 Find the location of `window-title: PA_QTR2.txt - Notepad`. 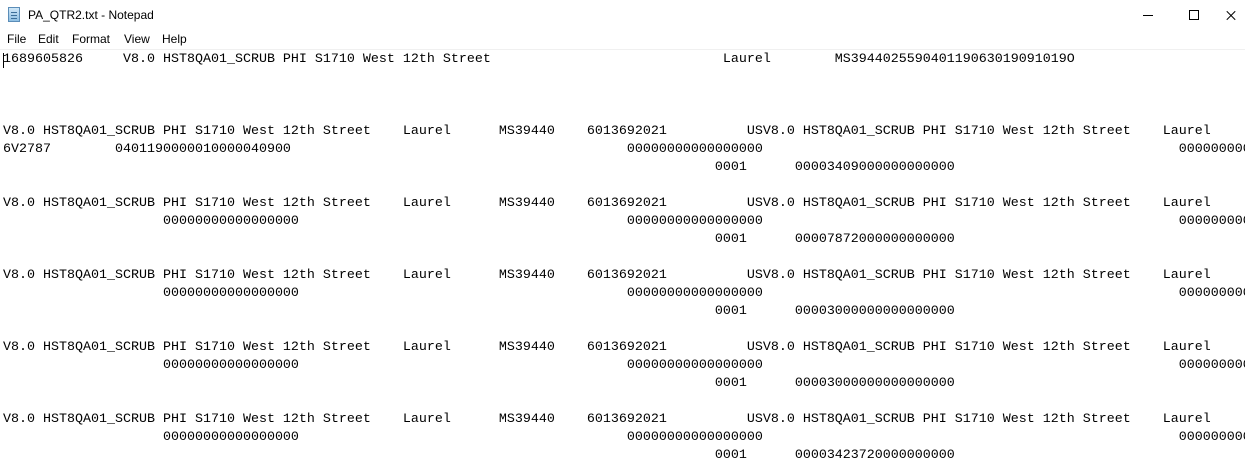

window-title: PA_QTR2.txt - Notepad is located at coordinates (91, 15).